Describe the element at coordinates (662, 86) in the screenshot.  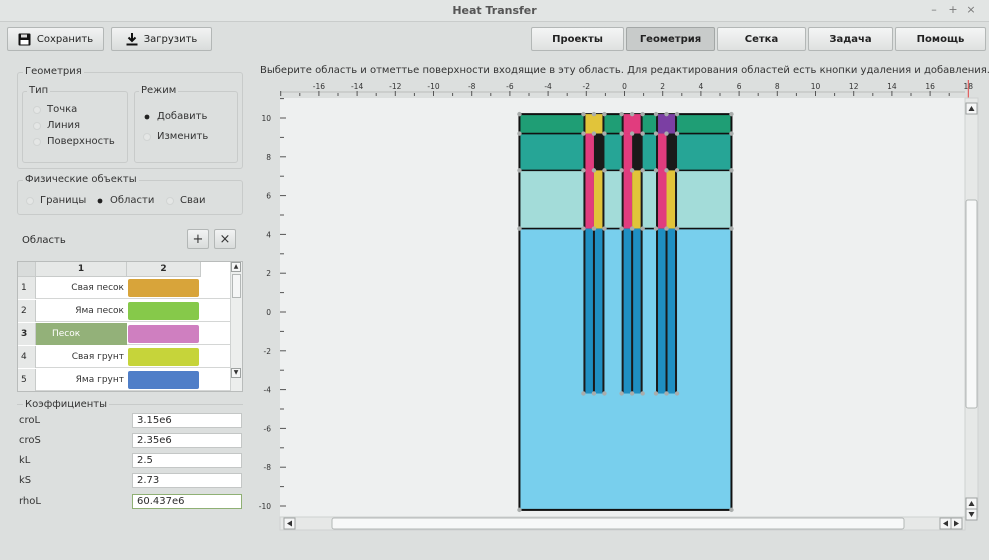
I see `x-tick-label: 2` at that location.